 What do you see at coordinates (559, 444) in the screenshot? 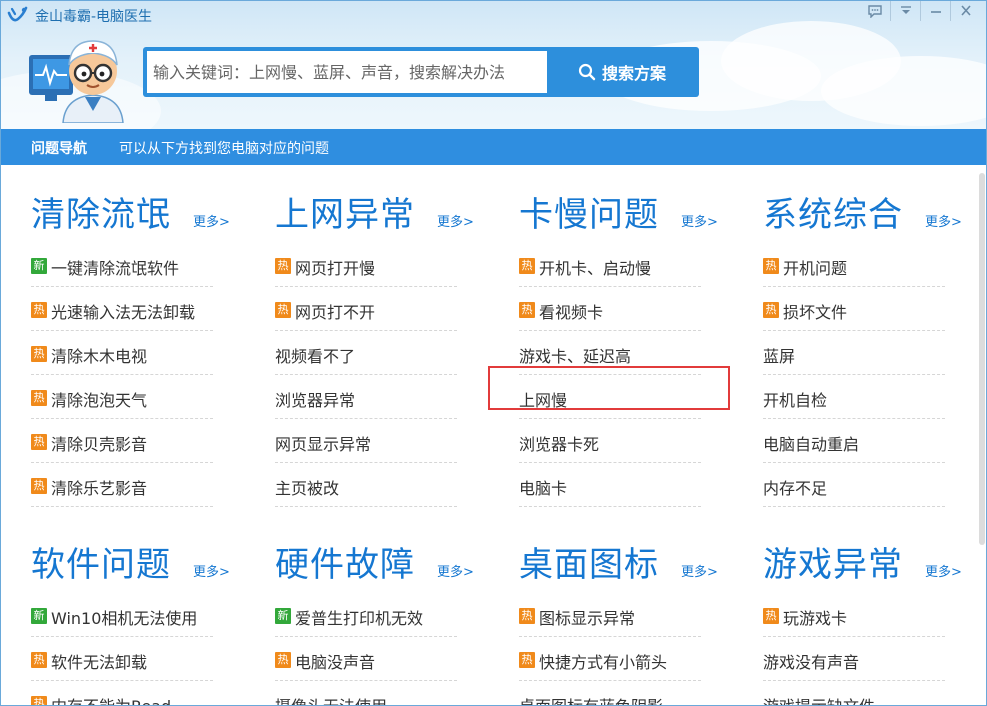
I see `problem-link-label: 浏览器卡死` at bounding box center [559, 444].